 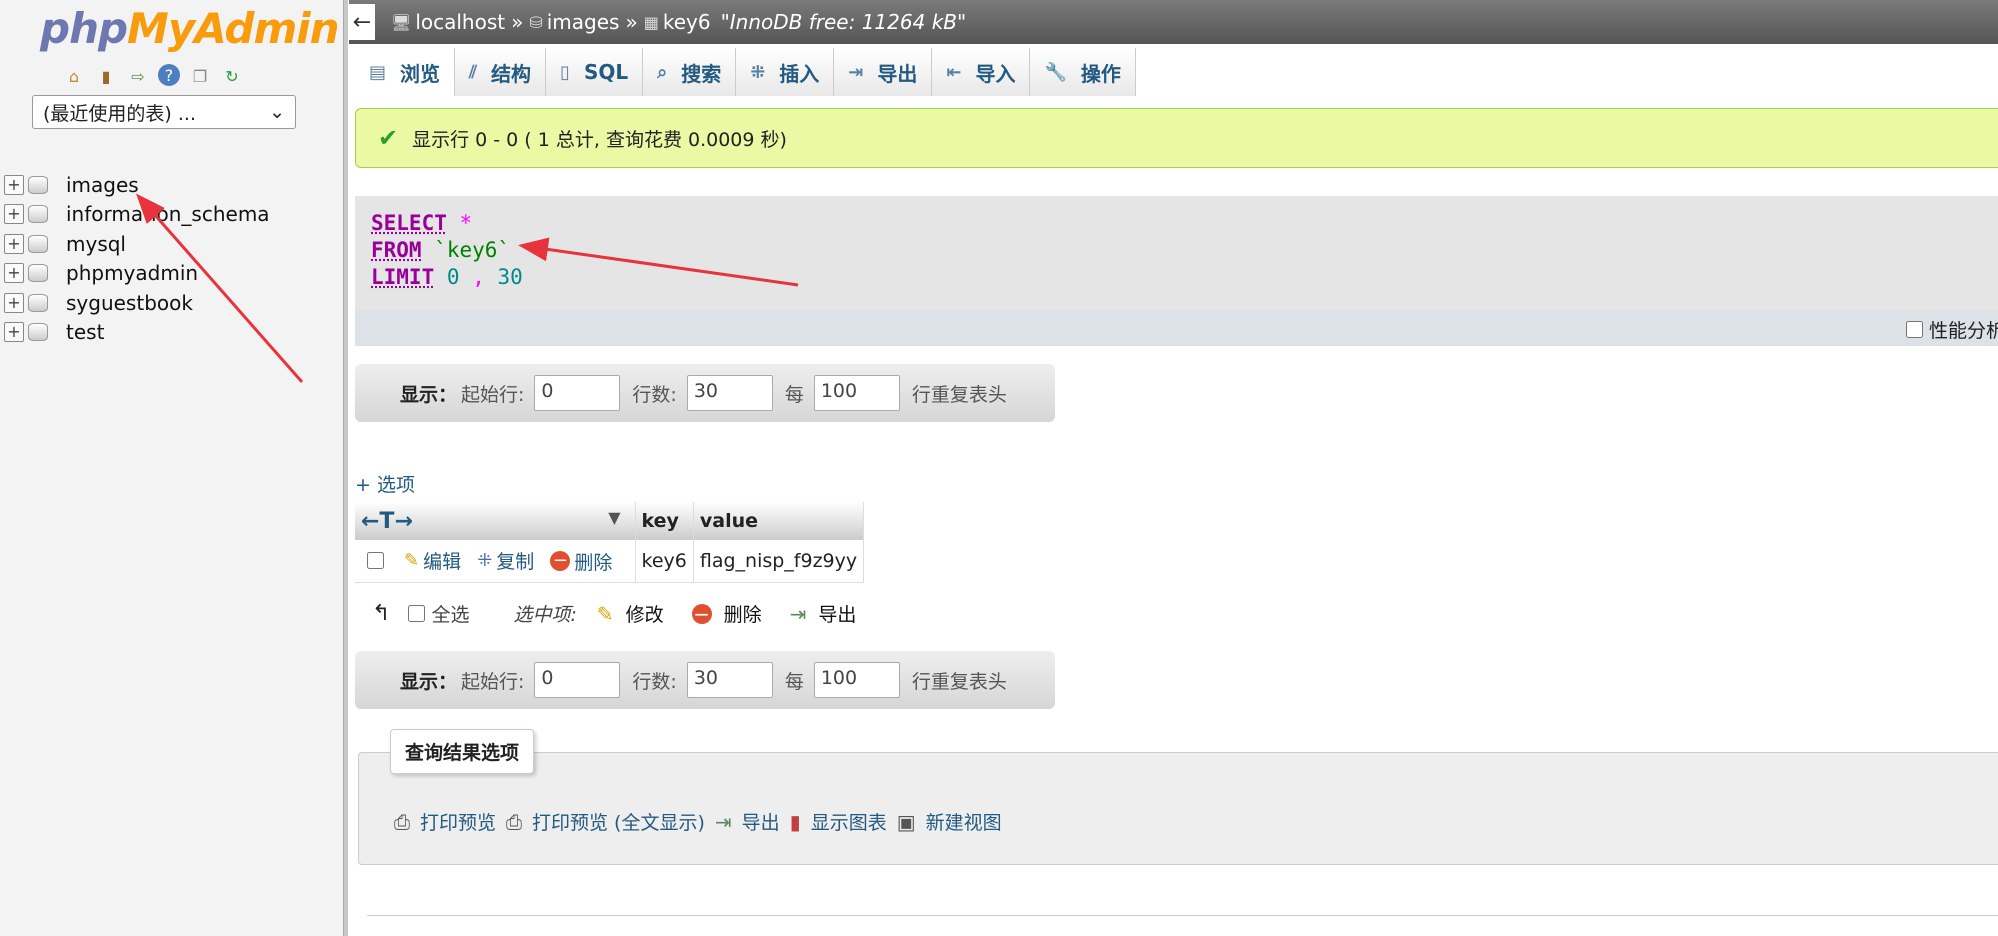 What do you see at coordinates (412, 560) in the screenshot?
I see `pencil-icon: ✎` at bounding box center [412, 560].